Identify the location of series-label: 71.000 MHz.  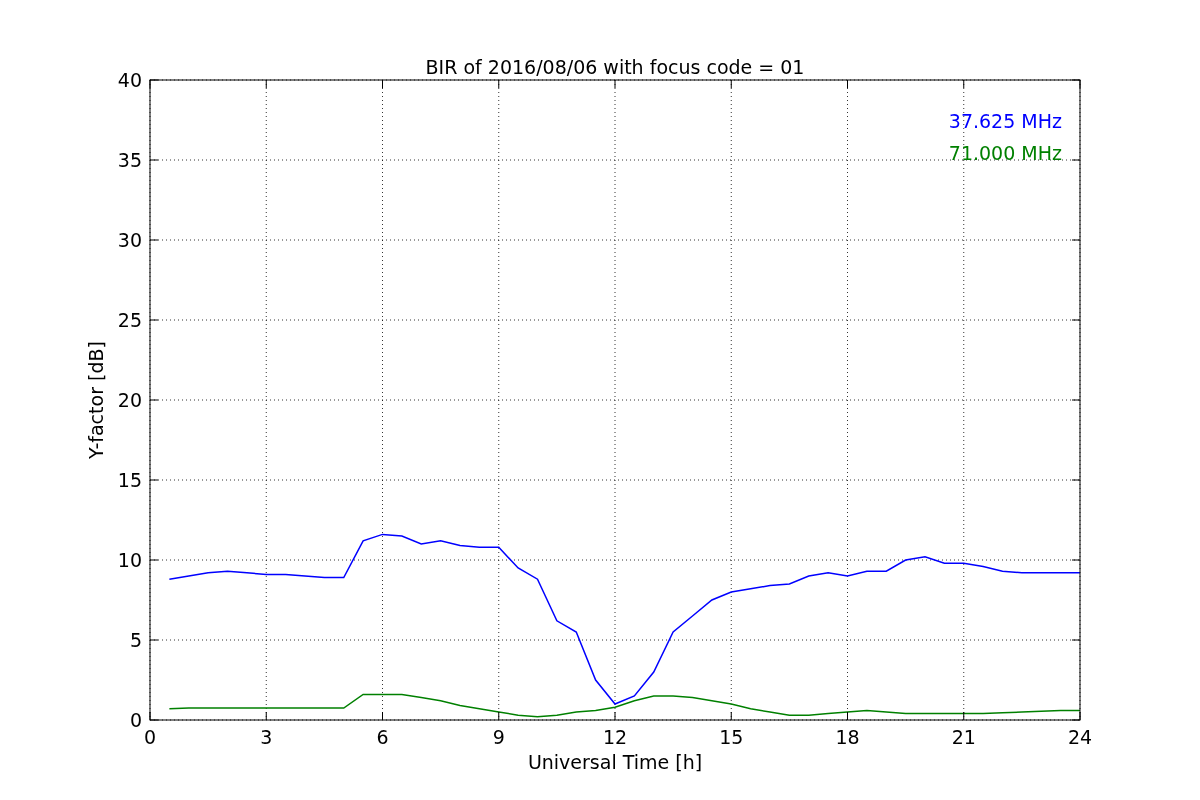
(1005, 153).